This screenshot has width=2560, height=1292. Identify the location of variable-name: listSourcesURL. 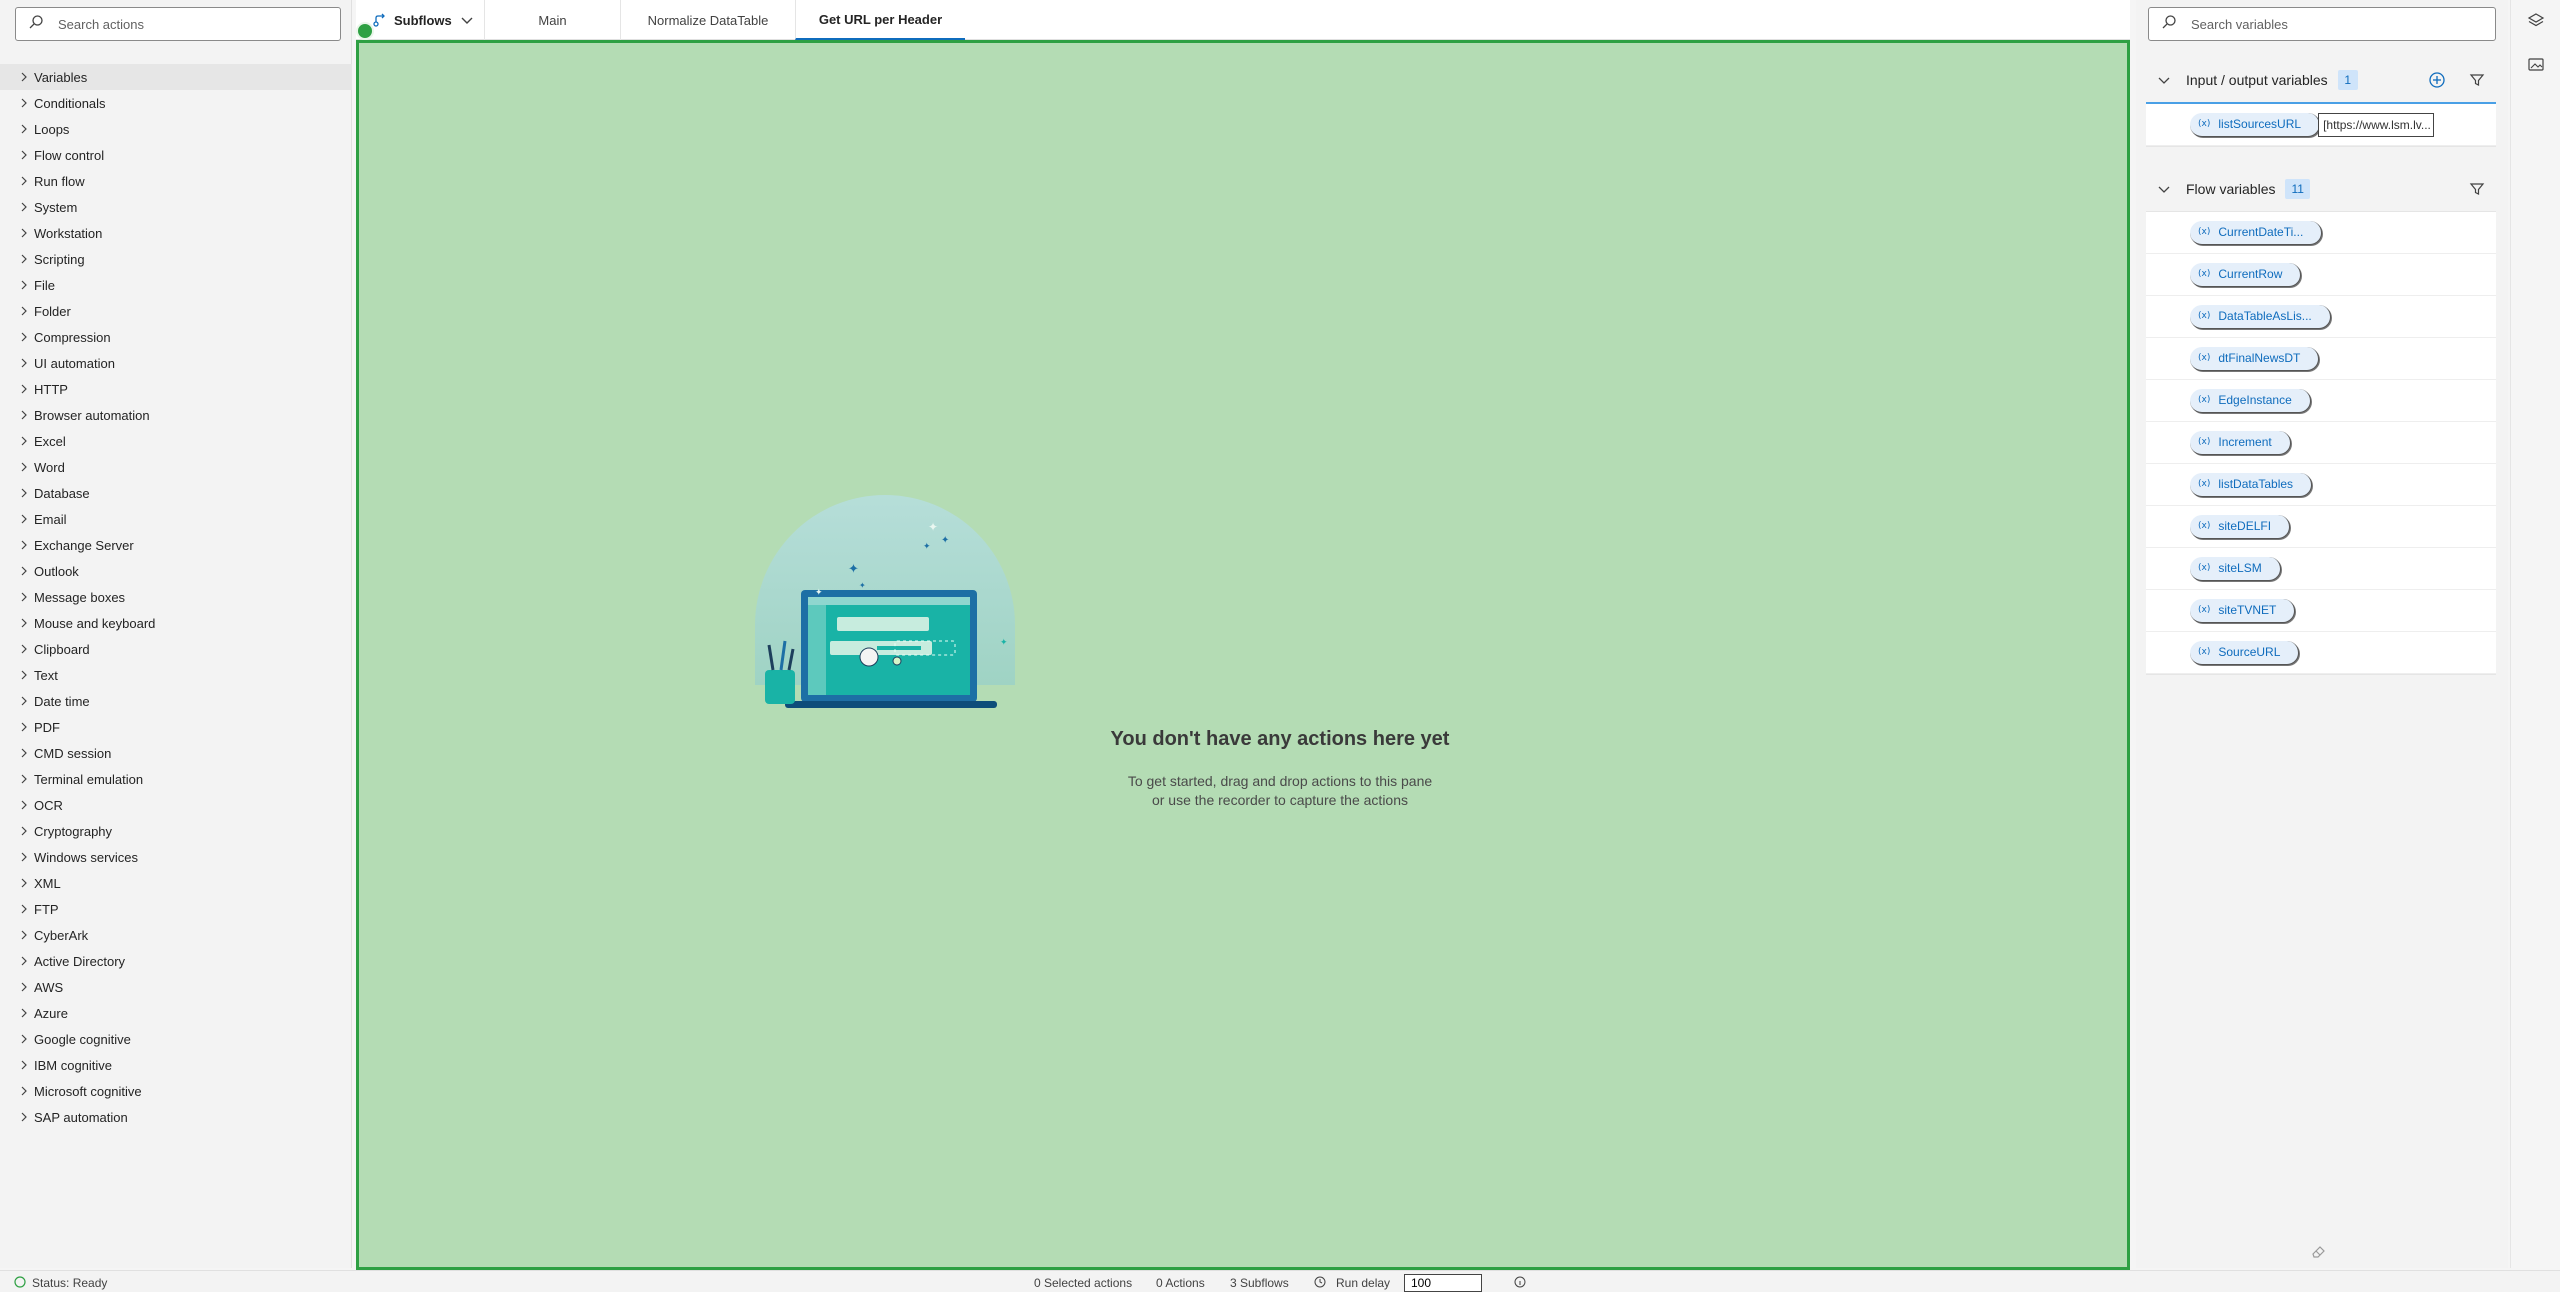
(2260, 124).